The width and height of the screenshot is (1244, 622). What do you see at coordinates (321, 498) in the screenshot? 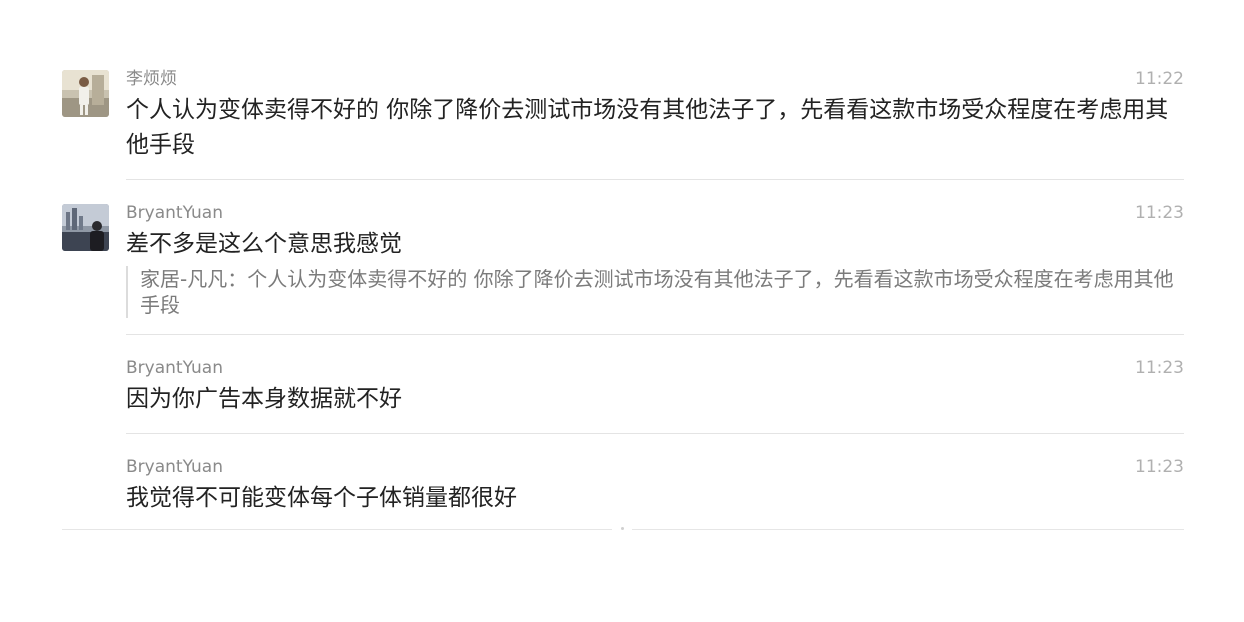
I see `message-text: 我觉得不可能变体每个子体销量都很好` at bounding box center [321, 498].